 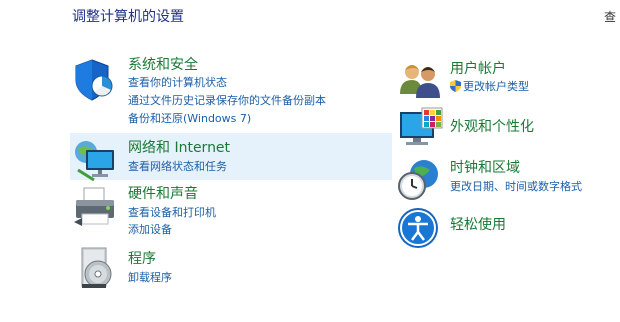 What do you see at coordinates (516, 186) in the screenshot?
I see `link-change-date-time-format: 更改日期、时间或数字格式` at bounding box center [516, 186].